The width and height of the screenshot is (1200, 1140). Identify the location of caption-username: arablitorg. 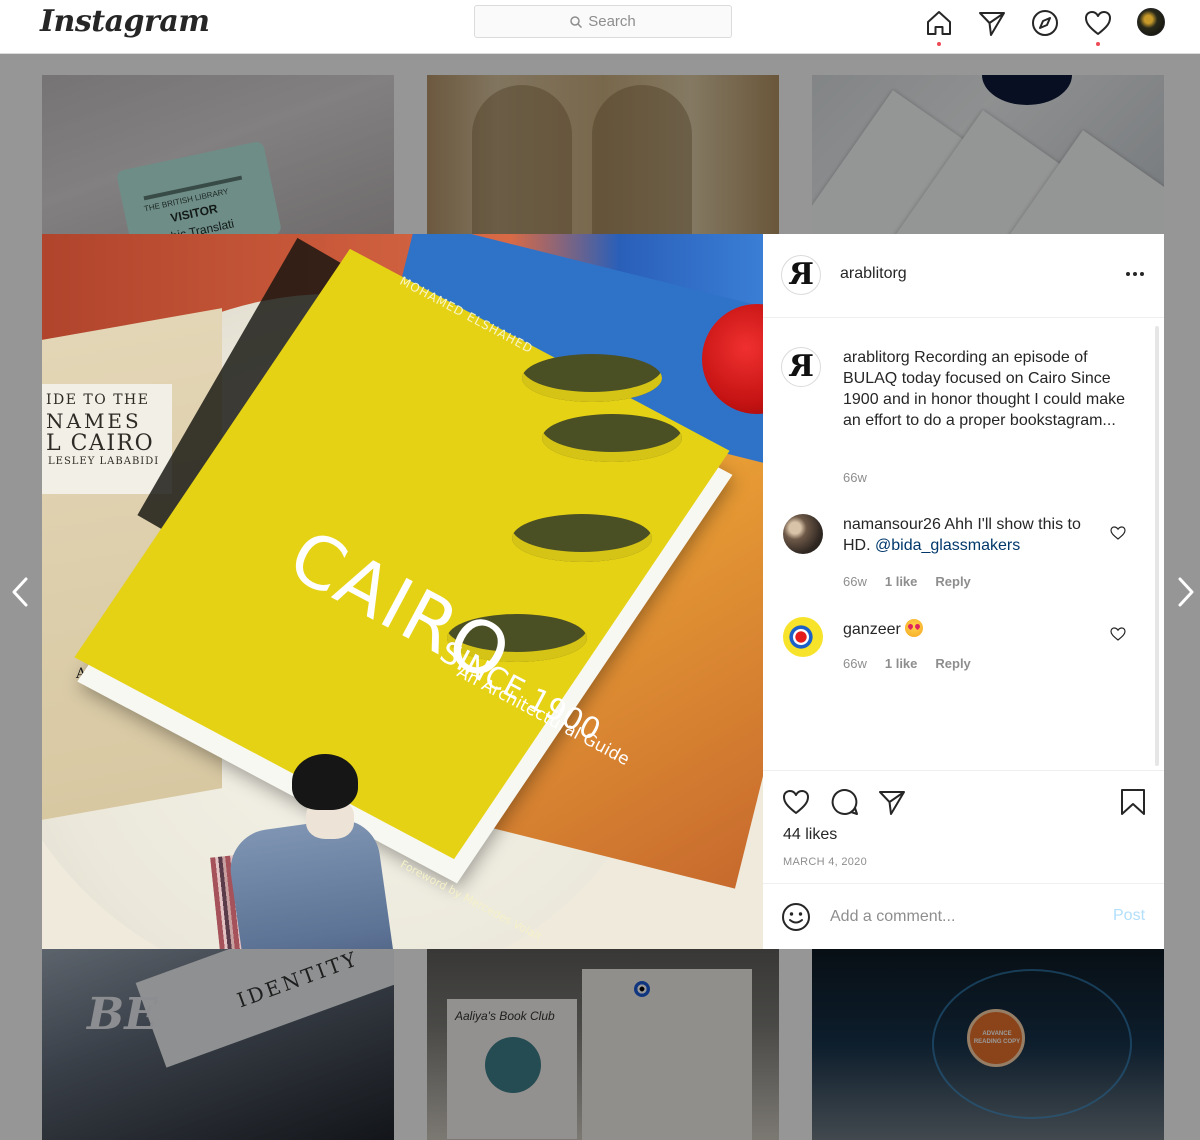
(876, 357).